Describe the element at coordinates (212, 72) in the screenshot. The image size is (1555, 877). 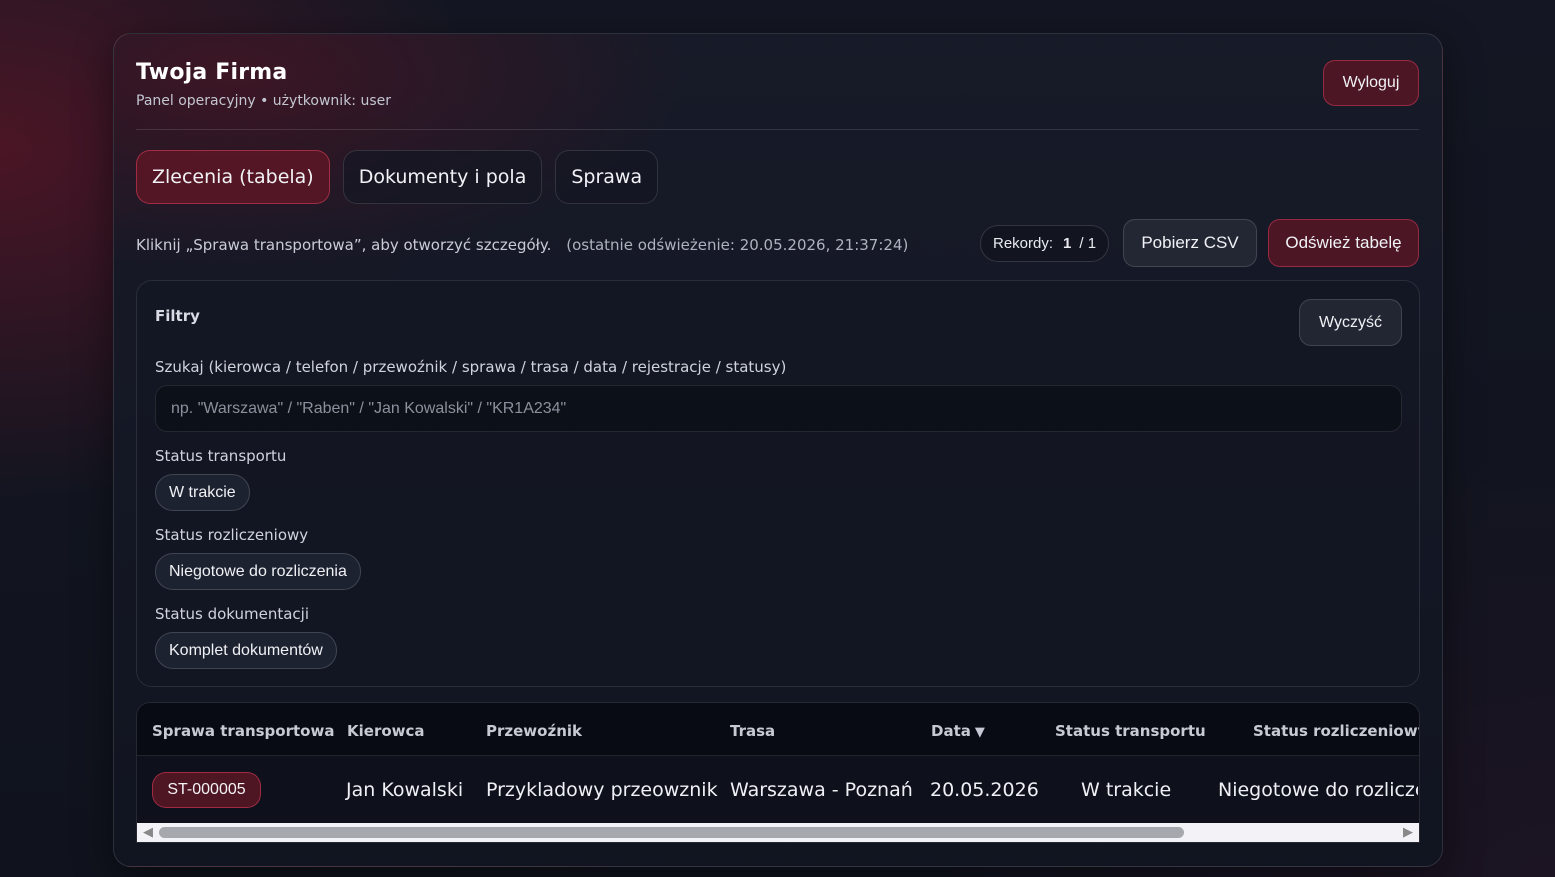
I see `brand-title: Twoja Firma` at that location.